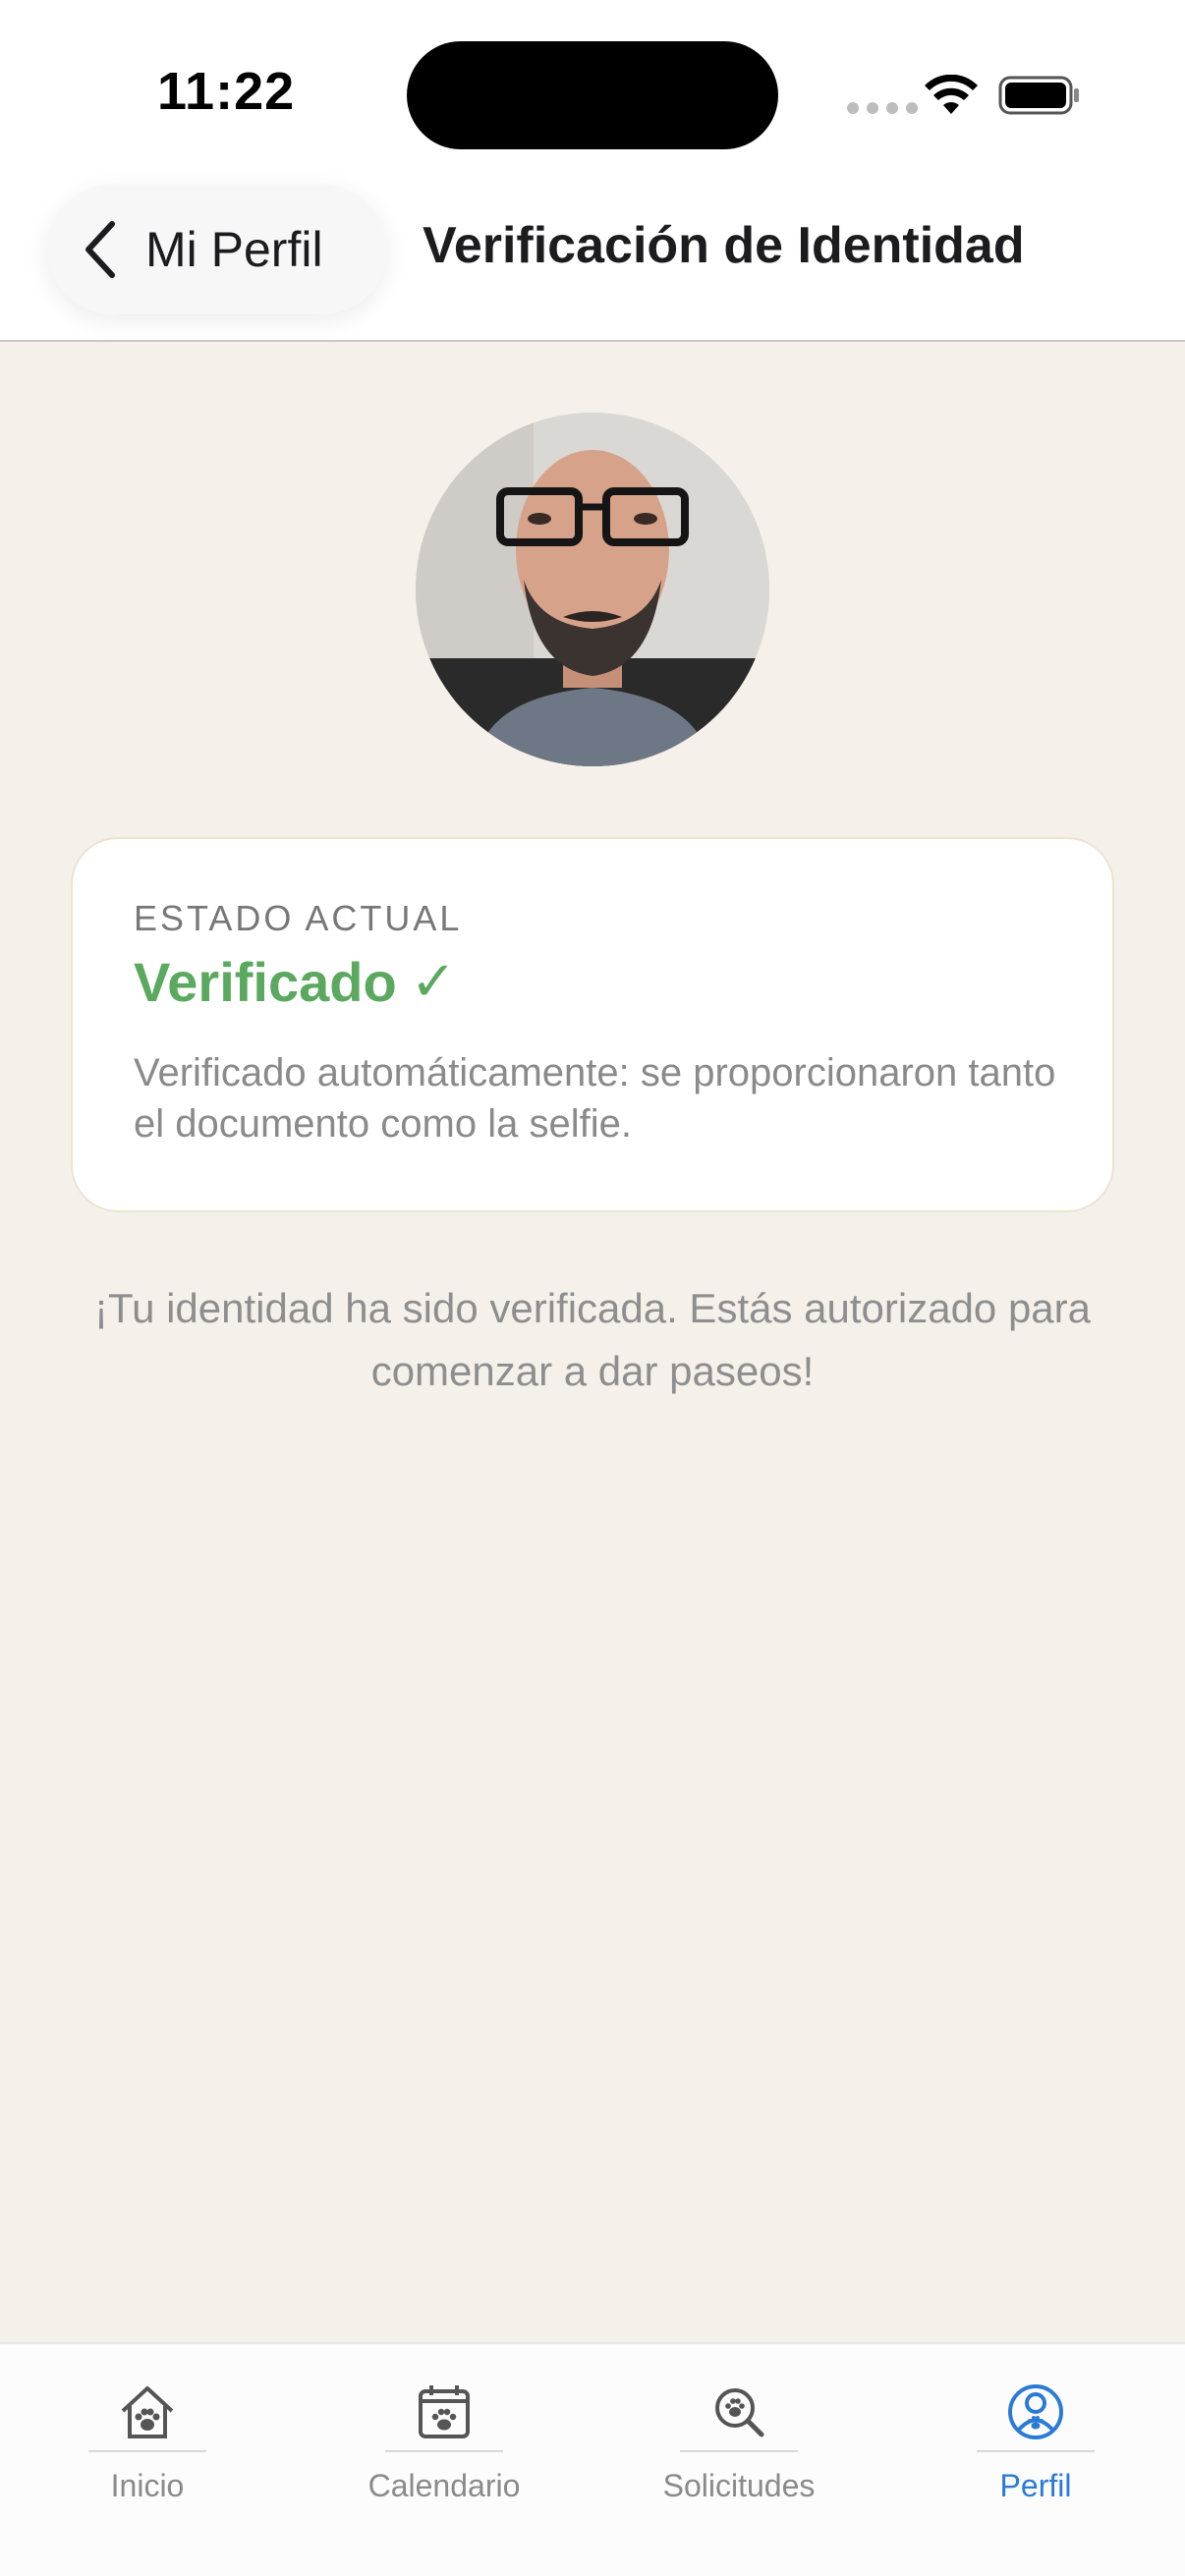 The width and height of the screenshot is (1185, 2576). What do you see at coordinates (592, 981) in the screenshot?
I see `status-value: Verificado ✓` at bounding box center [592, 981].